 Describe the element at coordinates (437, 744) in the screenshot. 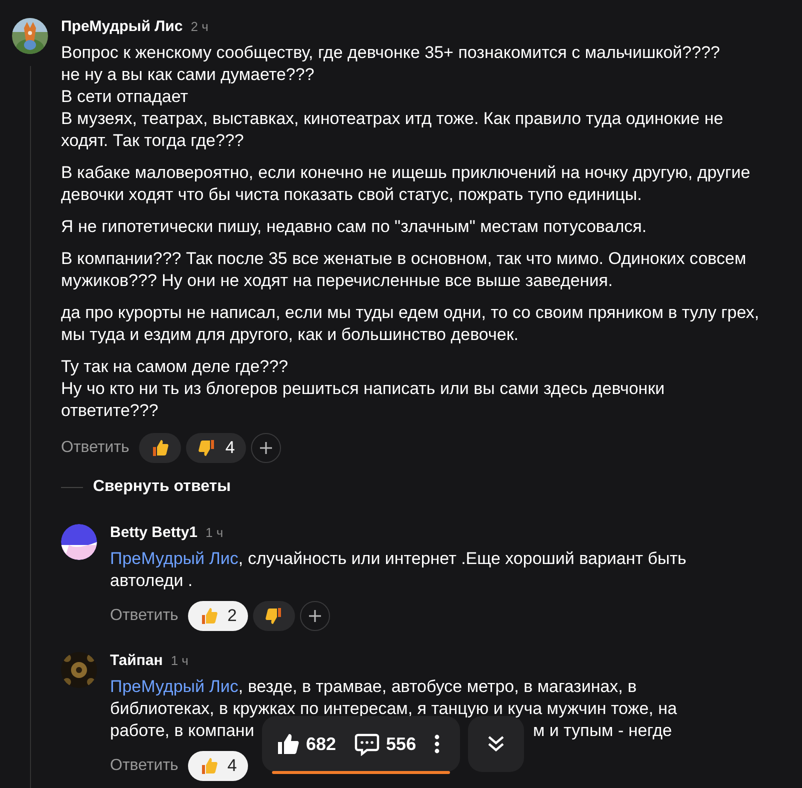

I see `more-options-icon` at that location.